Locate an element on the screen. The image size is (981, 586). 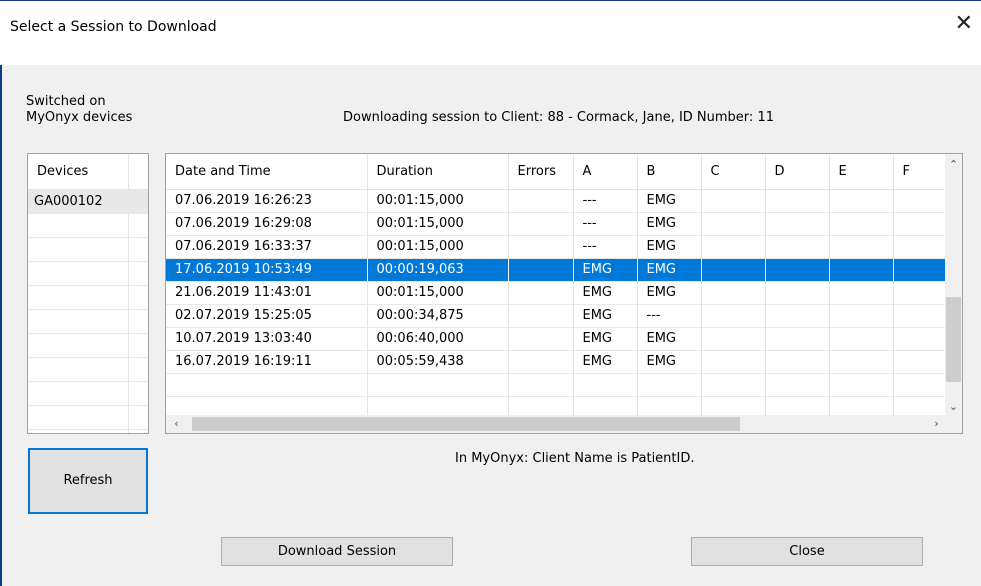
scroll-up-icon: ⌃ is located at coordinates (953, 164).